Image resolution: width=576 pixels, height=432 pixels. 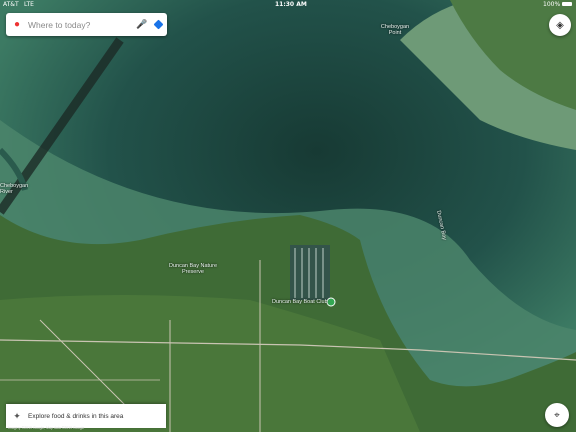 I want to click on map-label-cheboygan-point: Cheboygan Point, so click(x=395, y=30).